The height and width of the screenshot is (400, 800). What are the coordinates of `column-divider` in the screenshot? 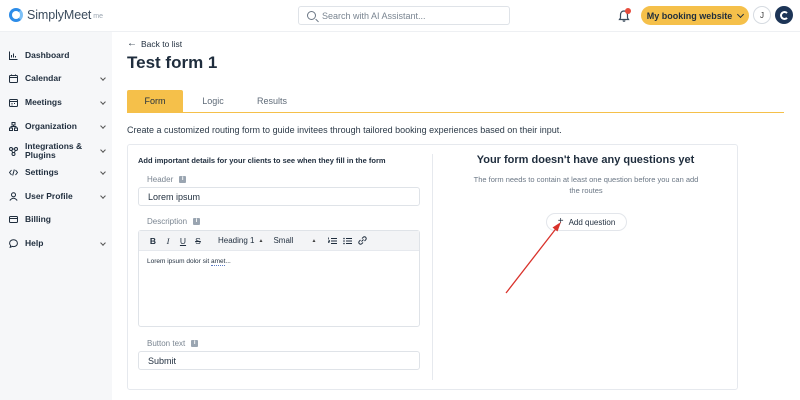 It's located at (432, 267).